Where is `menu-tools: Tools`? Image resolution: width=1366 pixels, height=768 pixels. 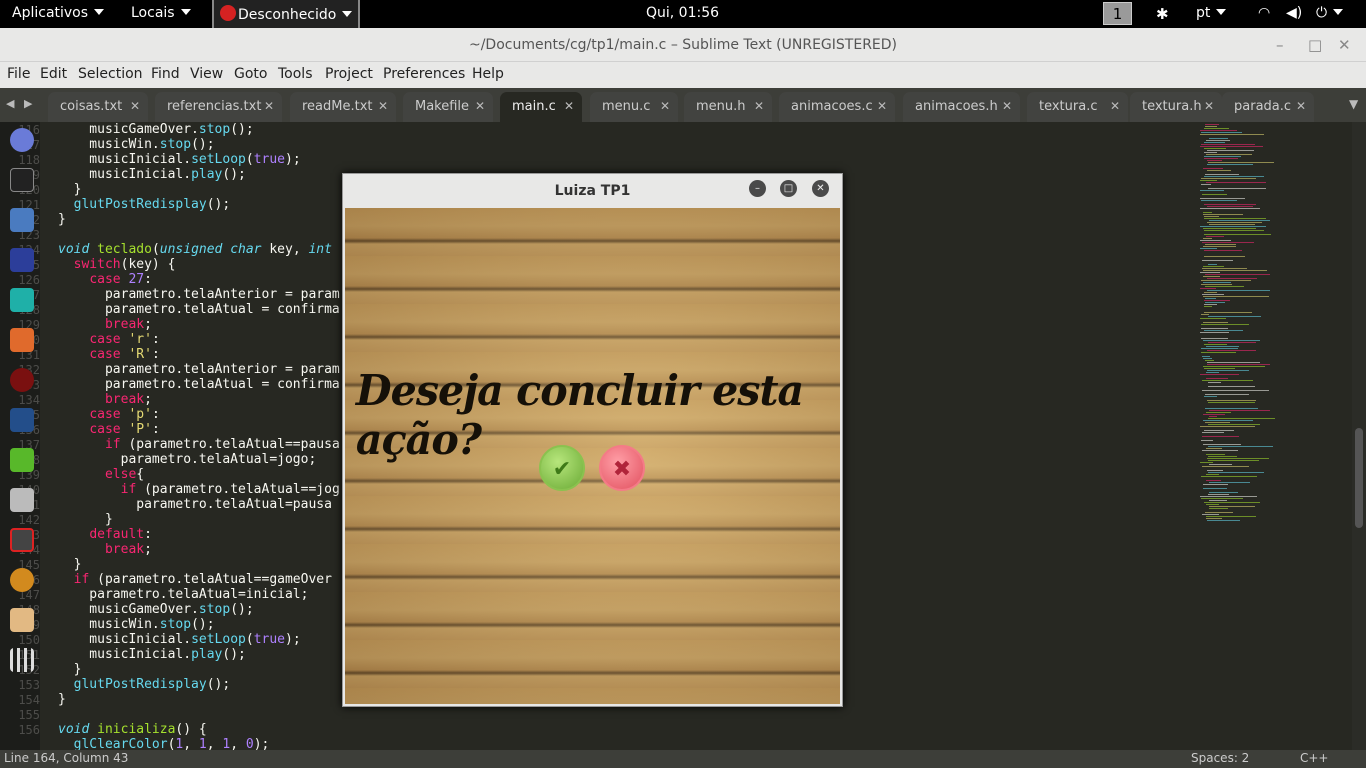
menu-tools: Tools is located at coordinates (295, 74).